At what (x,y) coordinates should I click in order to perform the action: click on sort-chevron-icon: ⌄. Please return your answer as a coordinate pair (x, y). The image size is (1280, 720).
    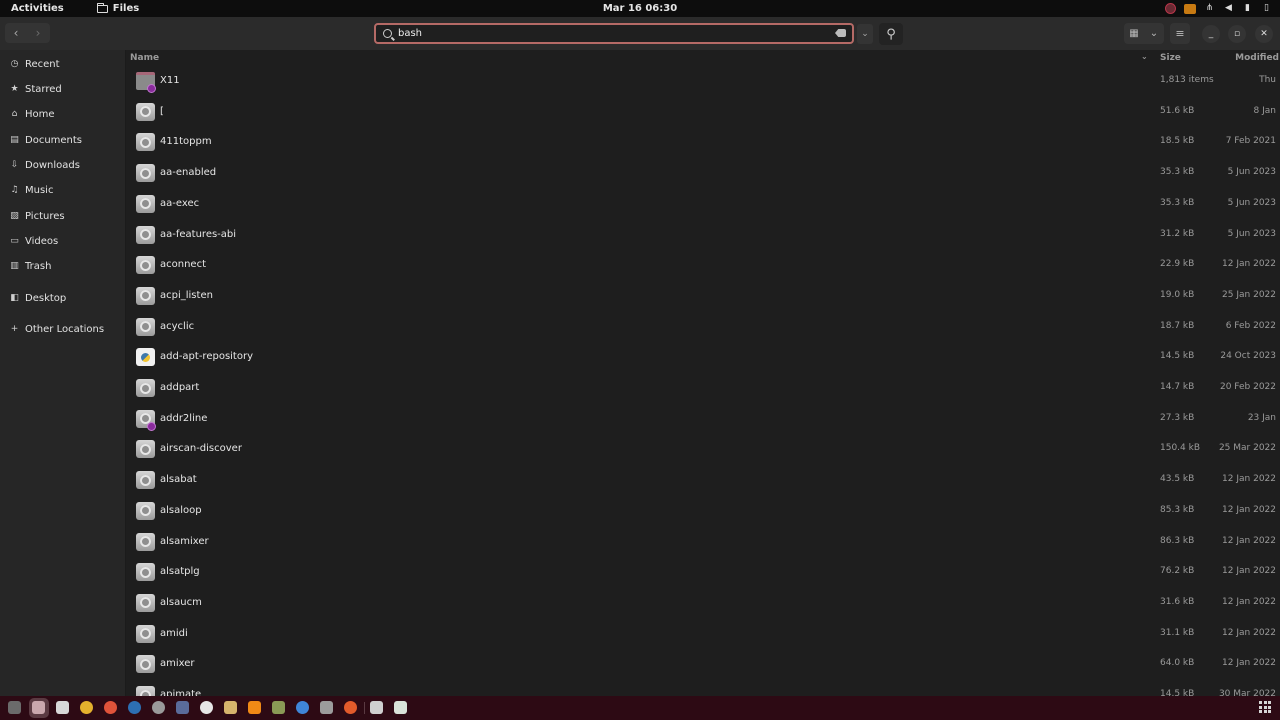
    Looking at the image, I should click on (1144, 56).